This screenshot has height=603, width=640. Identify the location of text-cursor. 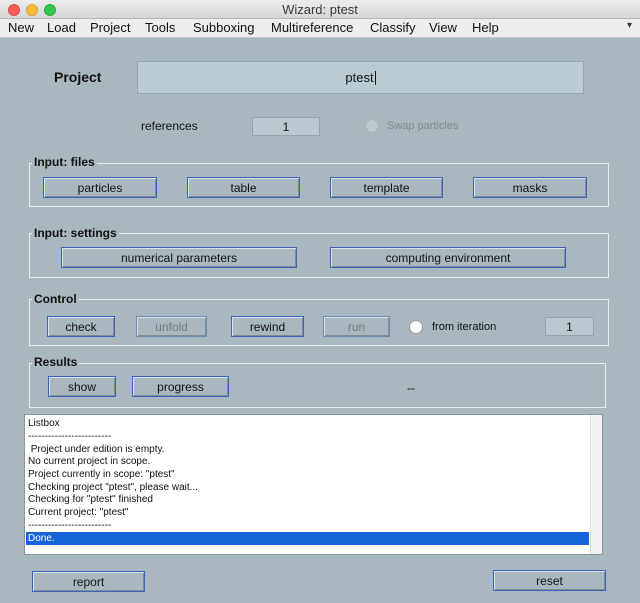
(375, 77).